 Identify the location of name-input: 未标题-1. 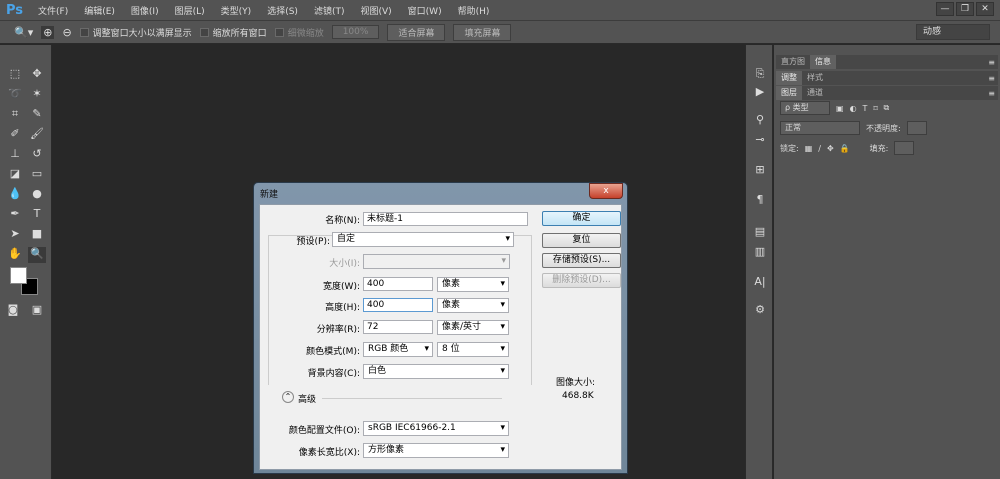
(445, 219).